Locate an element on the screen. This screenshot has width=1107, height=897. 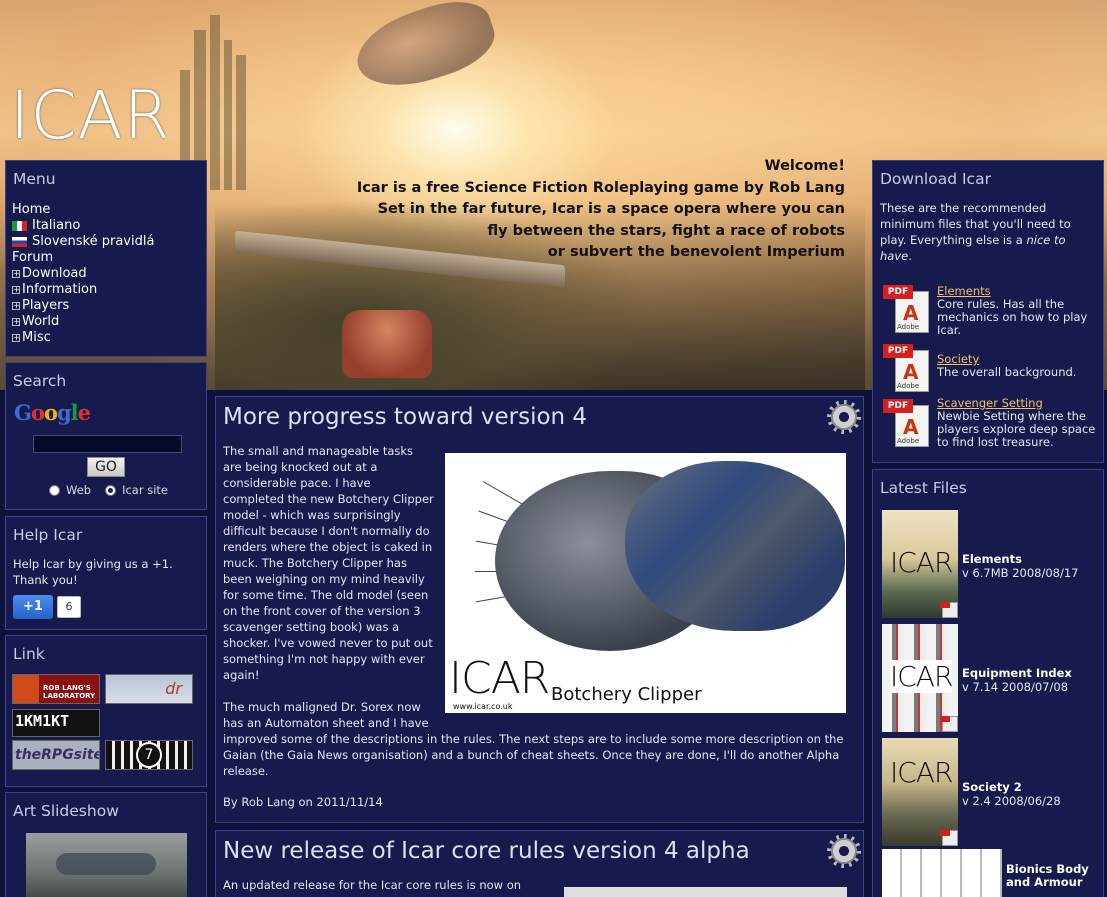
download-item: PDF A Adobe Society The overall background. is located at coordinates (993, 369).